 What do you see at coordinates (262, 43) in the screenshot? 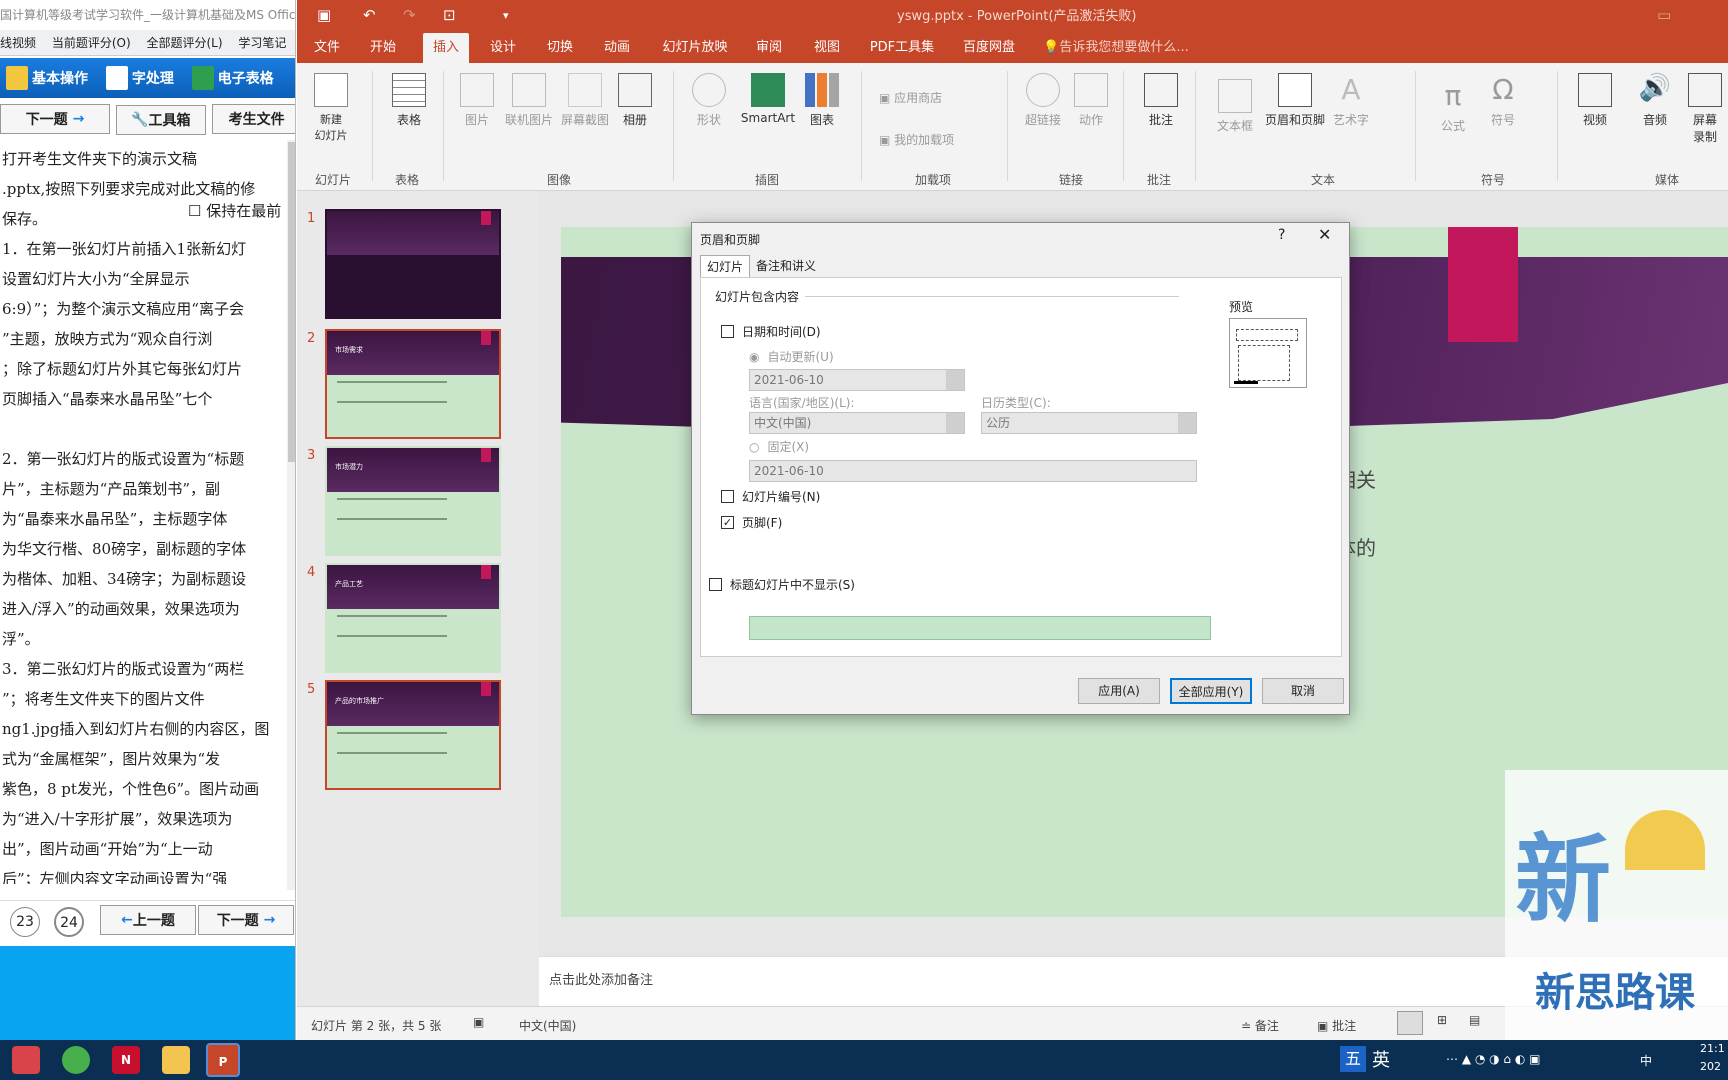
I see `menu-notes: 学习笔记` at bounding box center [262, 43].